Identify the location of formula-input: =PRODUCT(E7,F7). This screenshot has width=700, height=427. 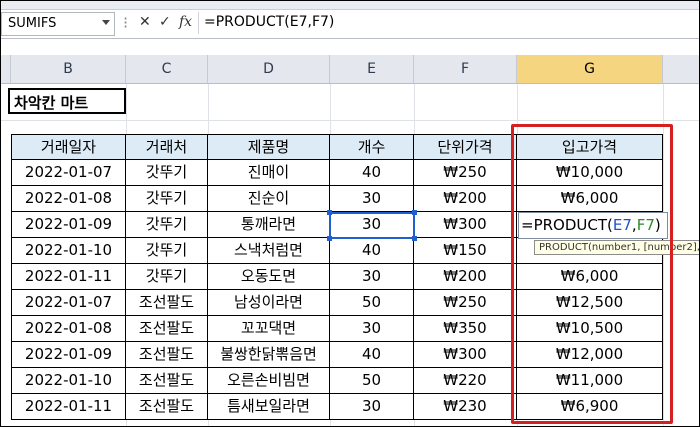
(269, 22).